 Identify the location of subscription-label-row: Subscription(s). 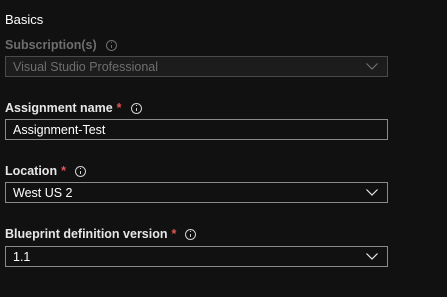
(61, 45).